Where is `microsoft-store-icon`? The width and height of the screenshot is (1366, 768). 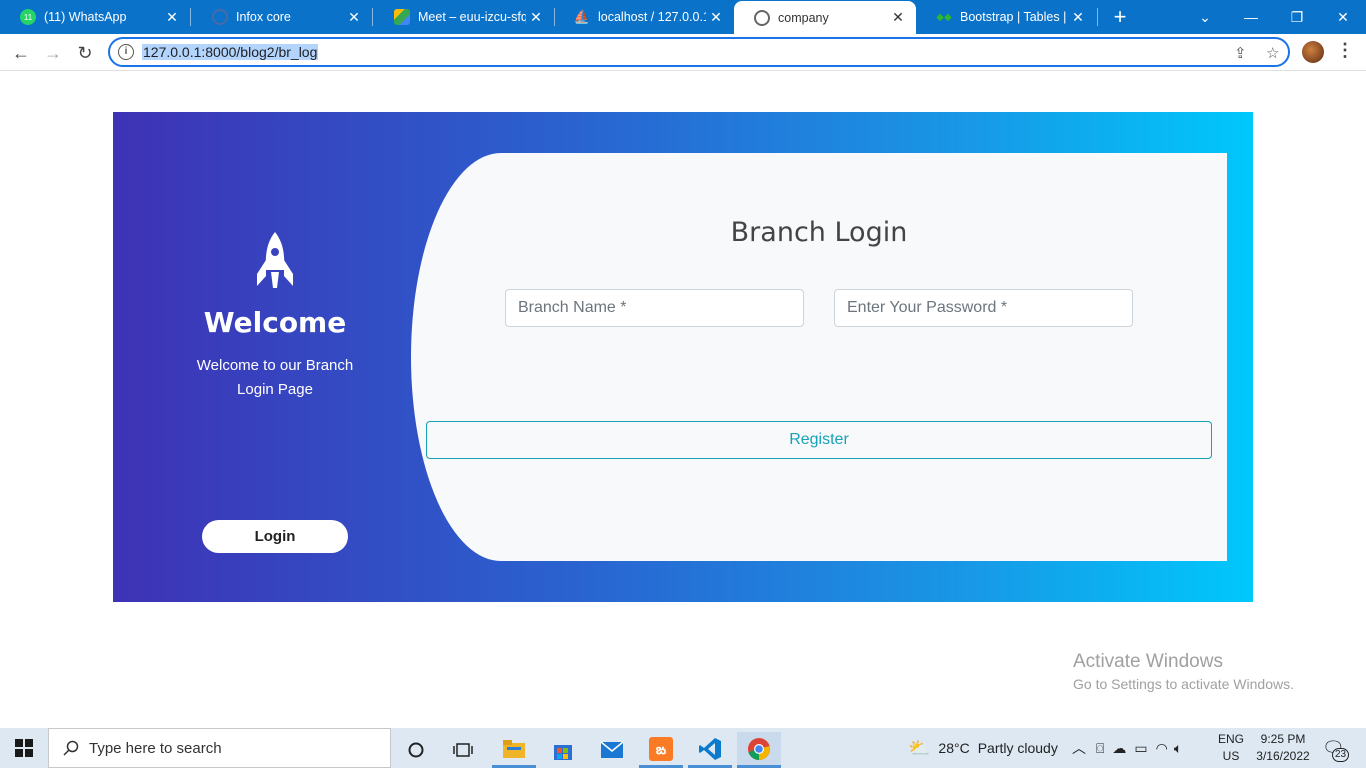
microsoft-store-icon is located at coordinates (563, 750).